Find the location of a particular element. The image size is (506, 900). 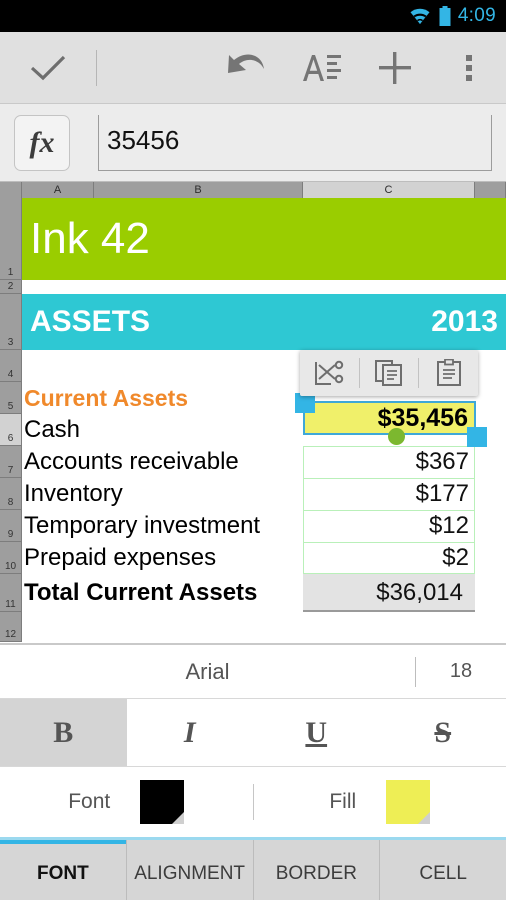

fill-color-group: Fill is located at coordinates (380, 802).